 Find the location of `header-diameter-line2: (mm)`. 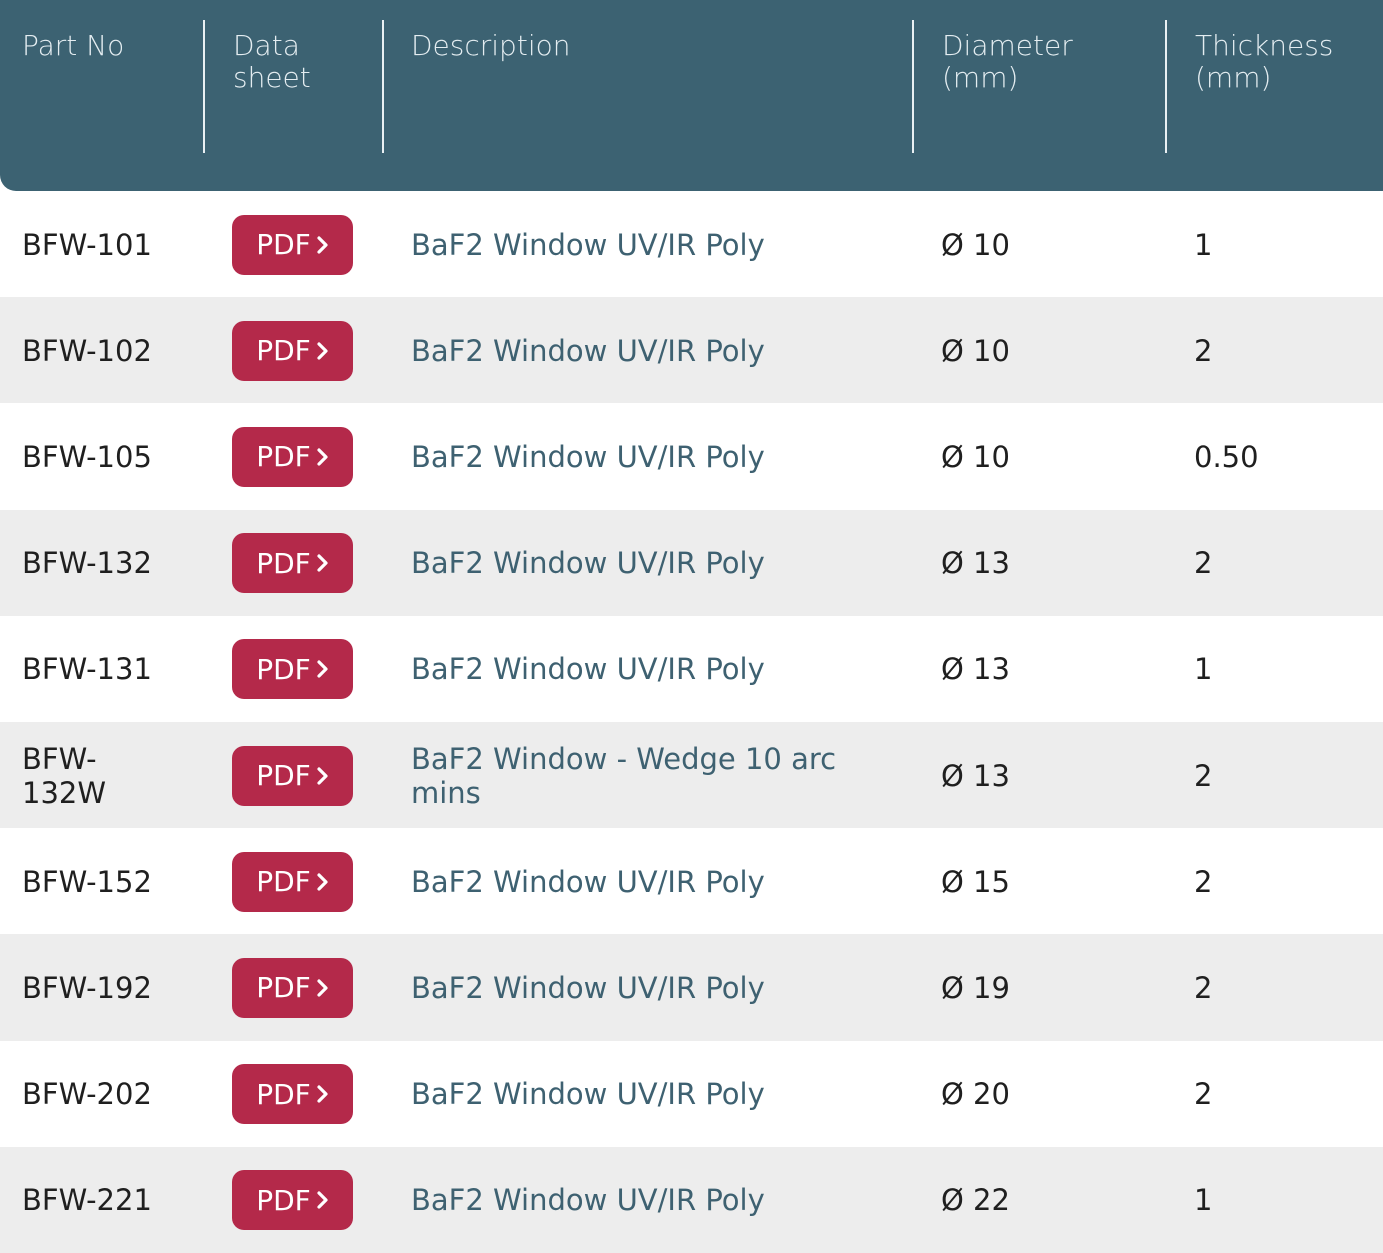

header-diameter-line2: (mm) is located at coordinates (980, 77).